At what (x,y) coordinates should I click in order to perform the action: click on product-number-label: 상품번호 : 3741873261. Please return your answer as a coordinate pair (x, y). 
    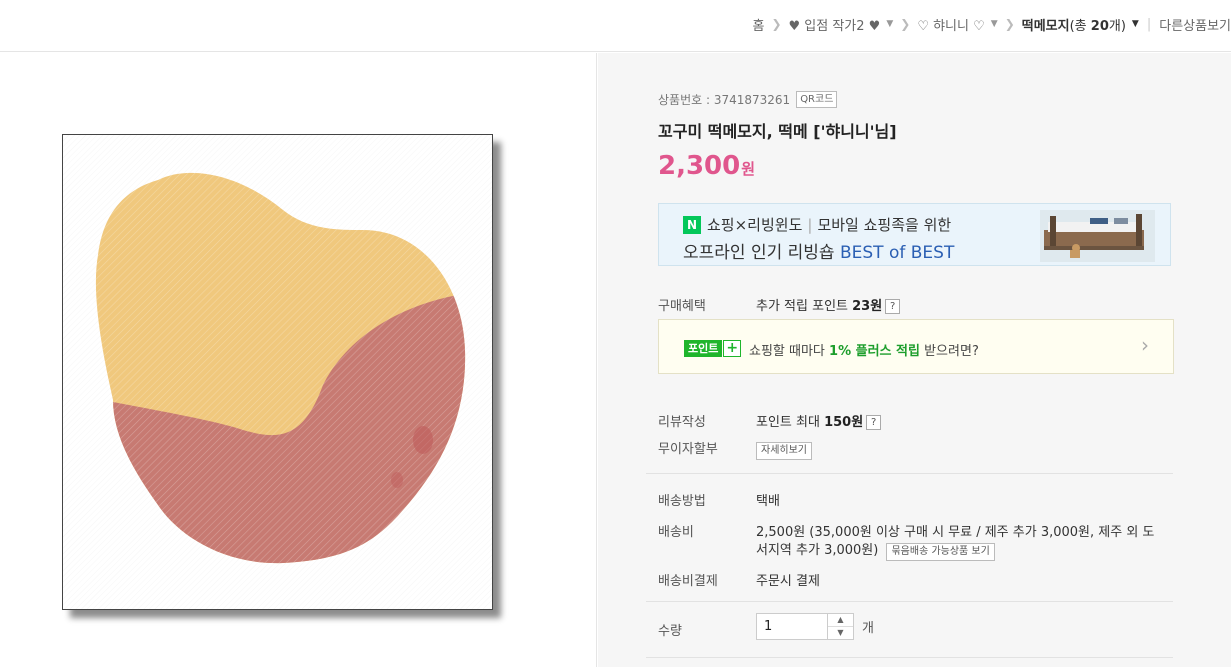
    Looking at the image, I should click on (724, 100).